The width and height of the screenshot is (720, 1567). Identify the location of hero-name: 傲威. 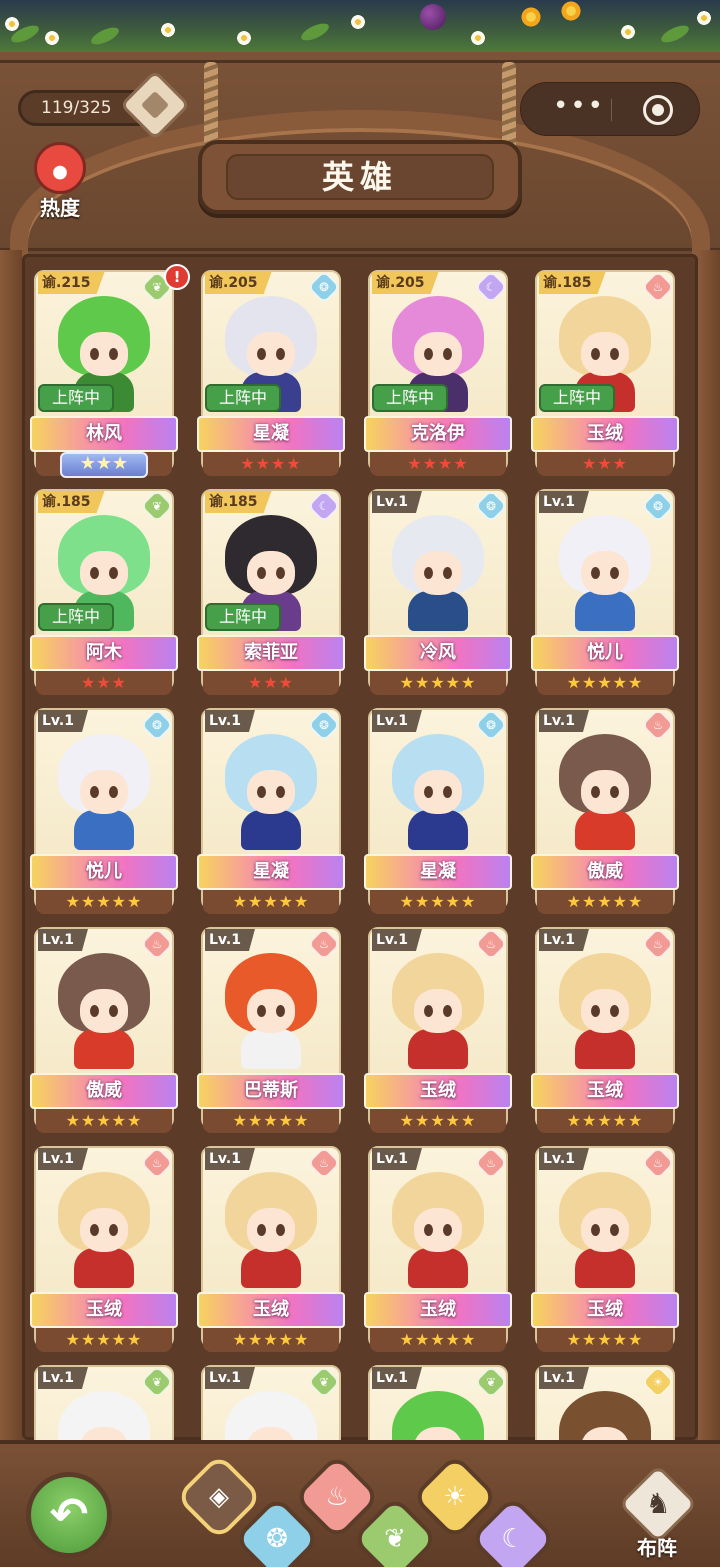
(605, 872).